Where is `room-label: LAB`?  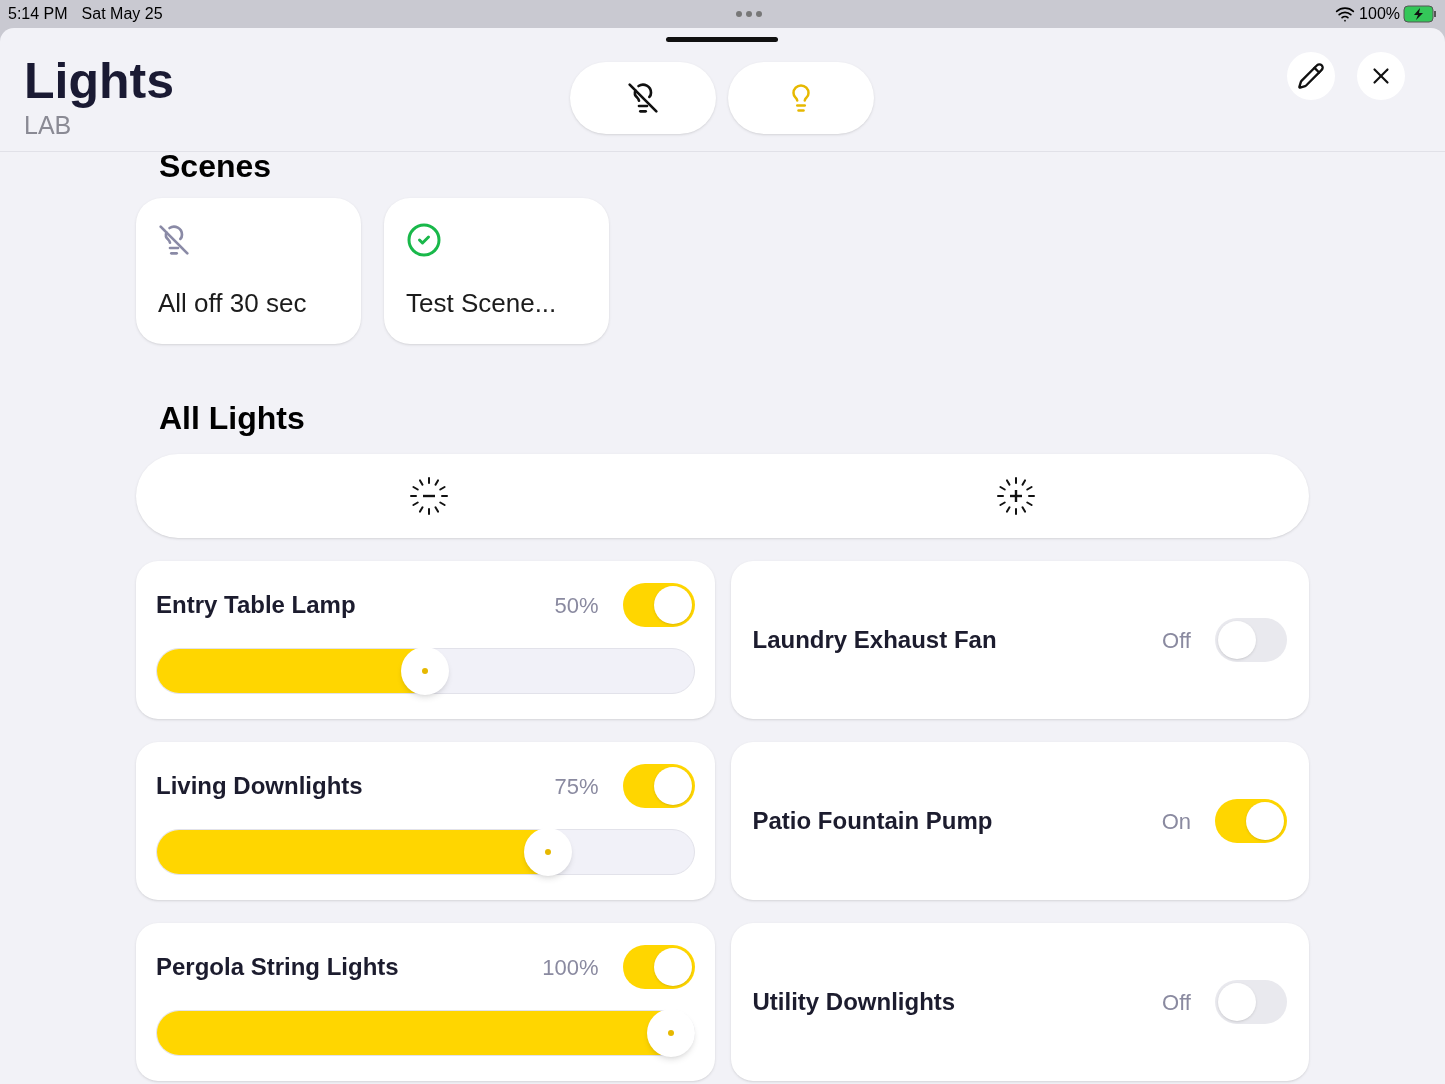 room-label: LAB is located at coordinates (48, 125).